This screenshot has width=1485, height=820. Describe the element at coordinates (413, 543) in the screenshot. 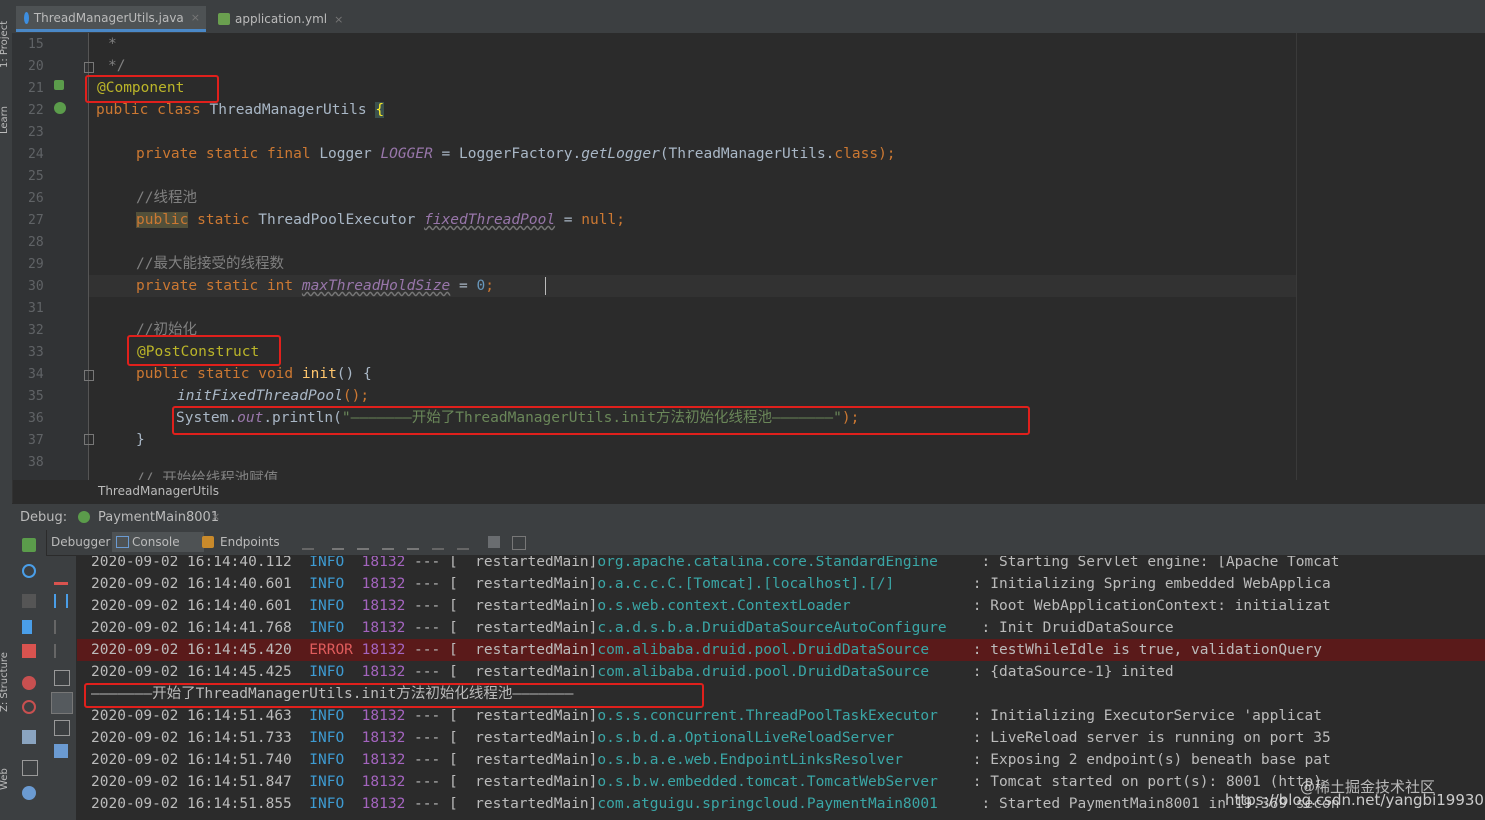

I see `step-out-icon` at that location.